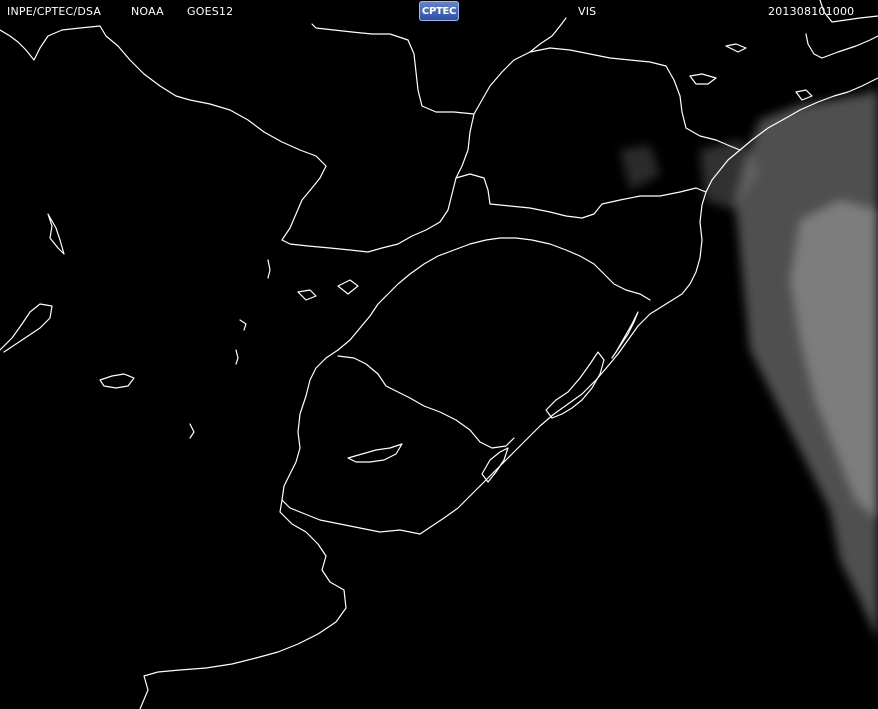  Describe the element at coordinates (598, 113) in the screenshot. I see `sao-paulo-border` at that location.